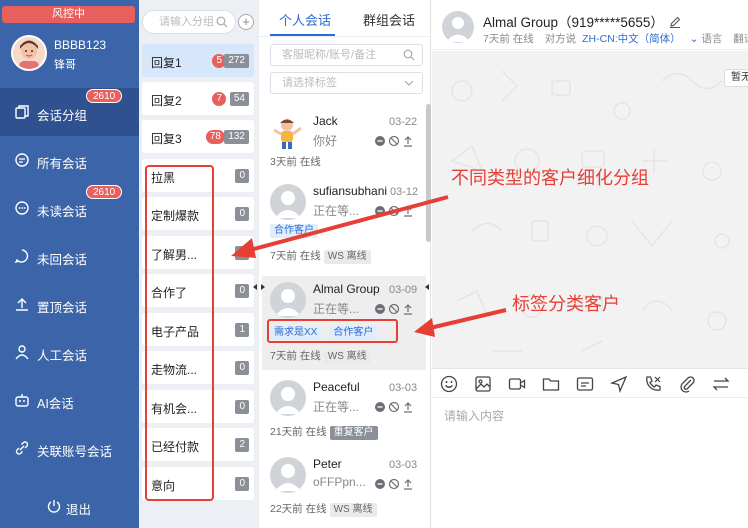 The height and width of the screenshot is (528, 748). Describe the element at coordinates (79, 510) in the screenshot. I see `logout-label: 退出` at that location.